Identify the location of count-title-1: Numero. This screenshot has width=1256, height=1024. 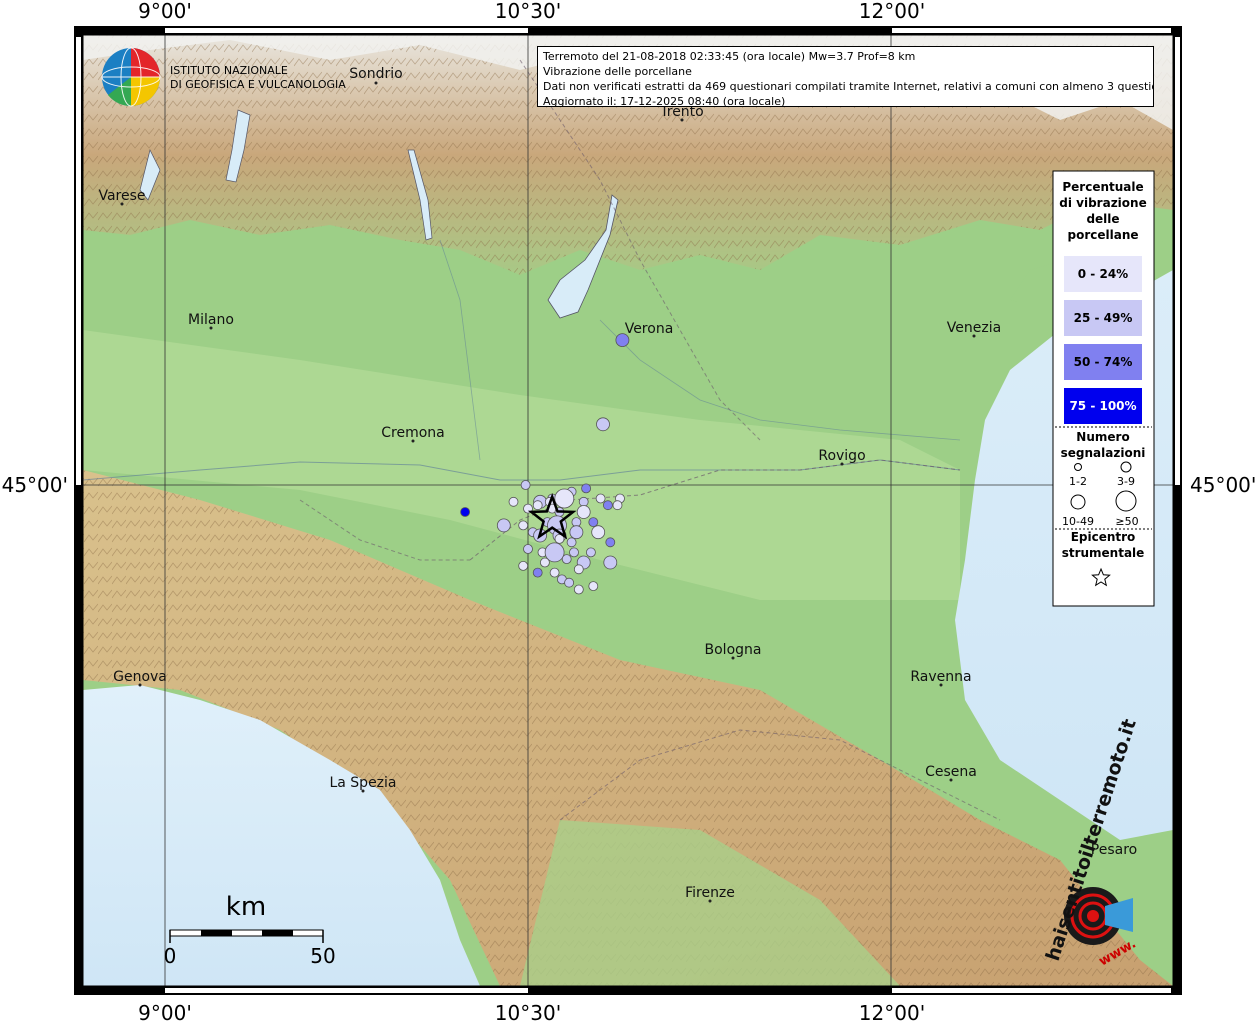
(1102, 437).